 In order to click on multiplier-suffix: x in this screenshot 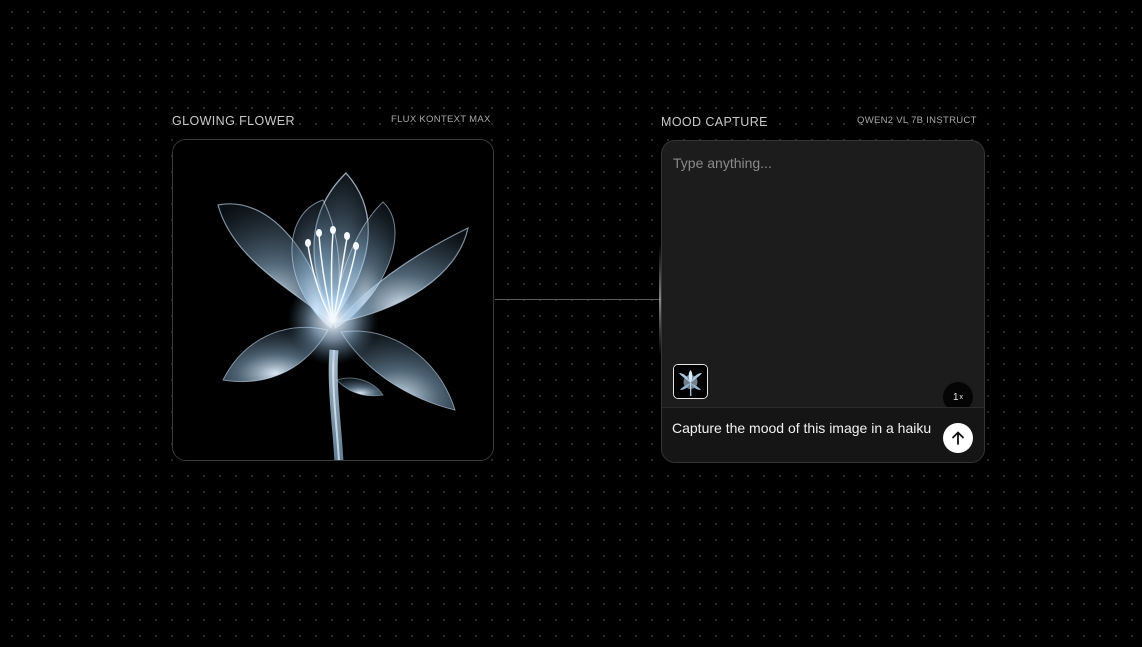, I will do `click(961, 397)`.